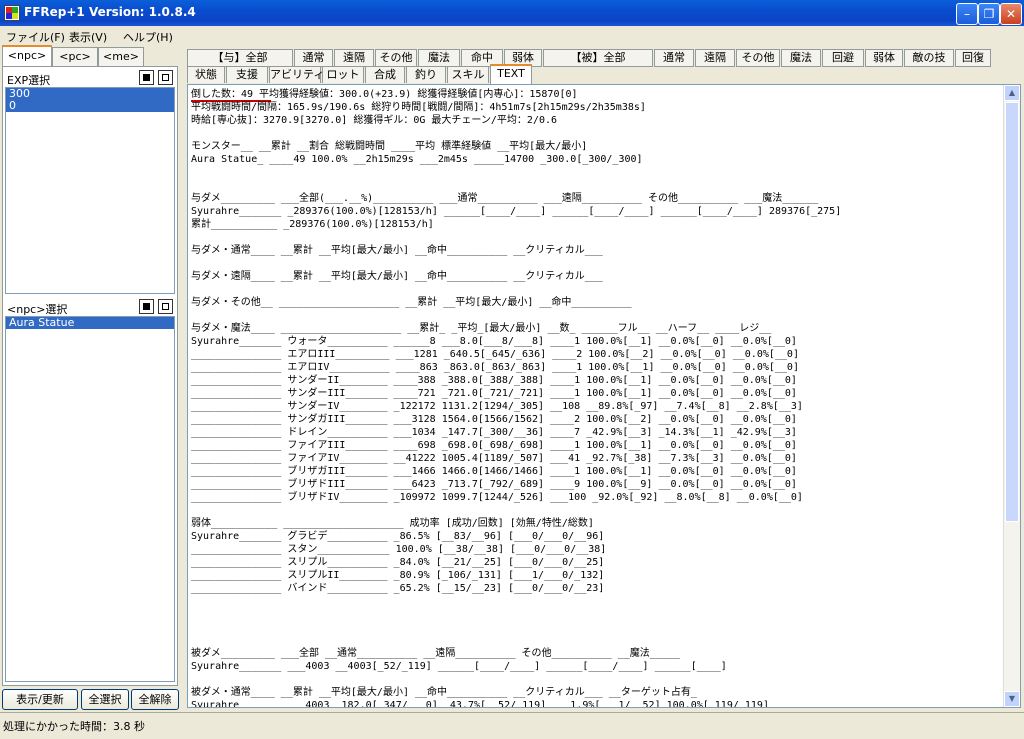  I want to click on tab-lot: ロット, so click(343, 74).